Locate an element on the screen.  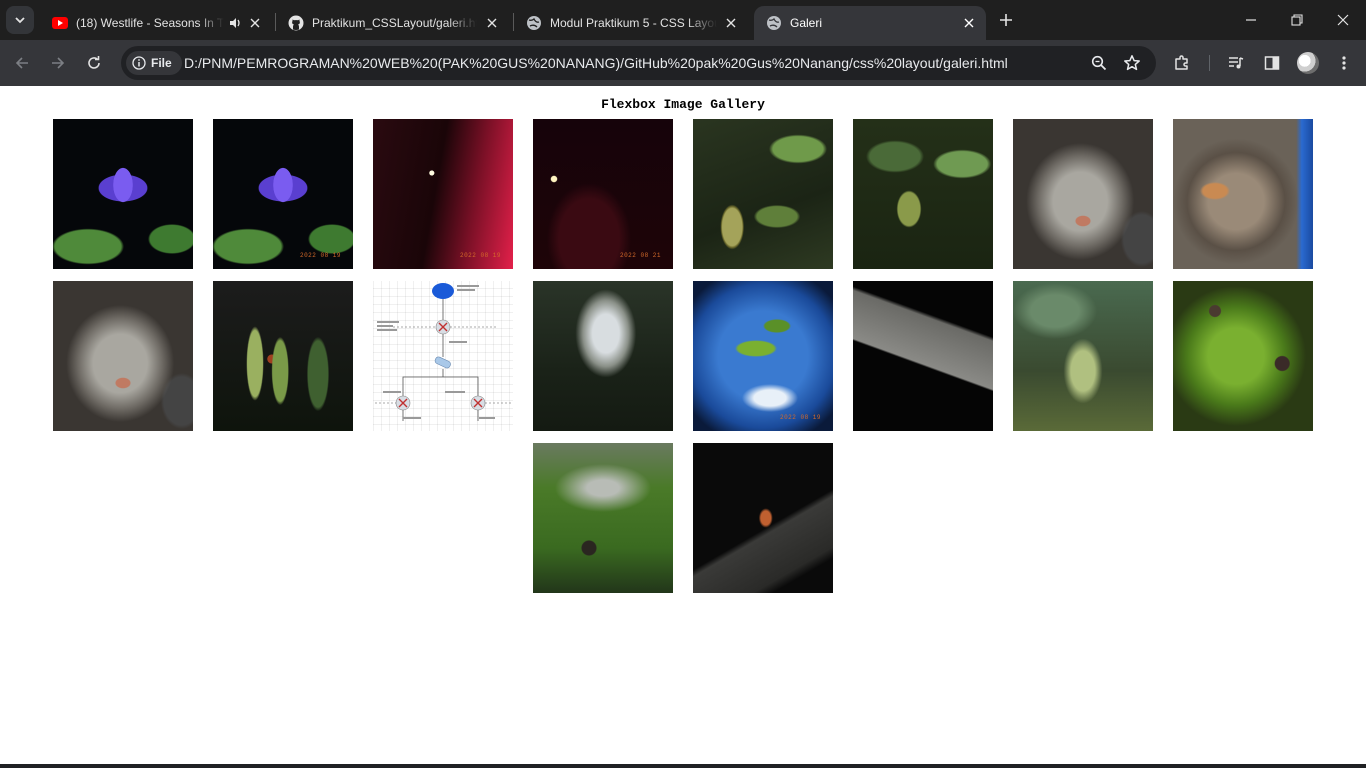
close-window-button is located at coordinates (1343, 20).